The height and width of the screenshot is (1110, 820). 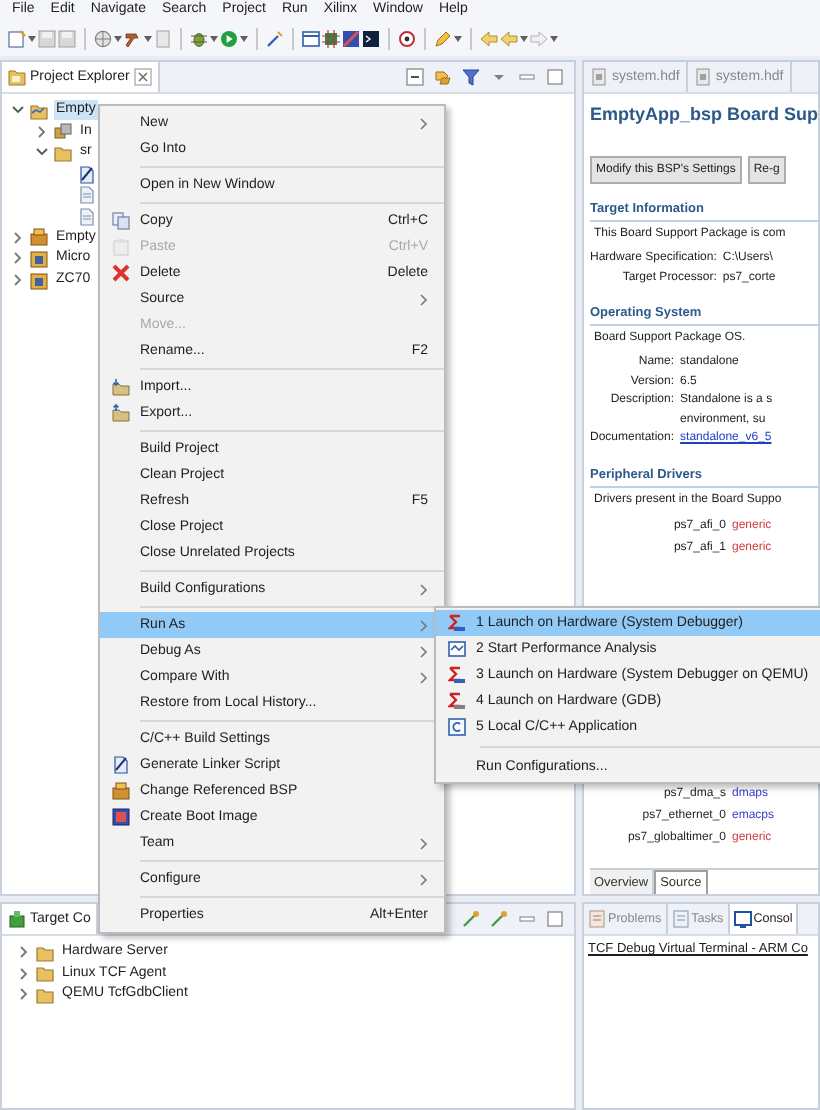 What do you see at coordinates (142, 77) in the screenshot?
I see `close-icon` at bounding box center [142, 77].